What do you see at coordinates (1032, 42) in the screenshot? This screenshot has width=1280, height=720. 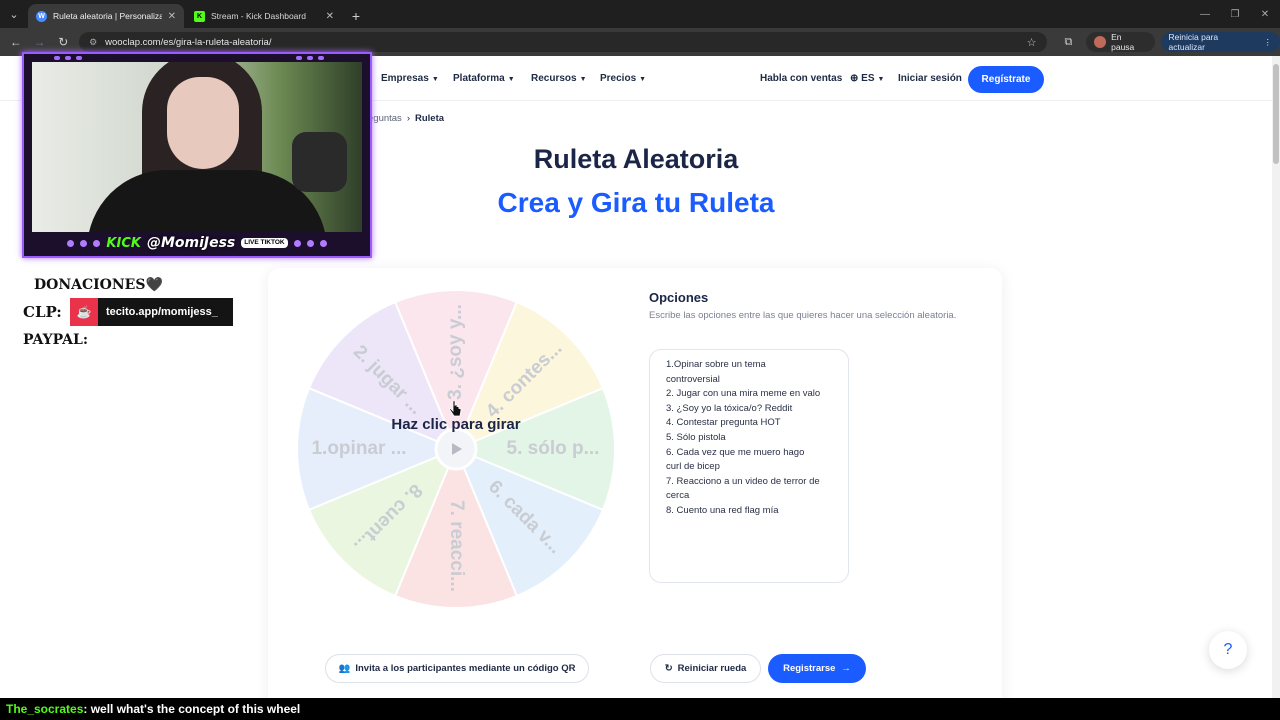 I see `bookmark-star-icon: ☆` at bounding box center [1032, 42].